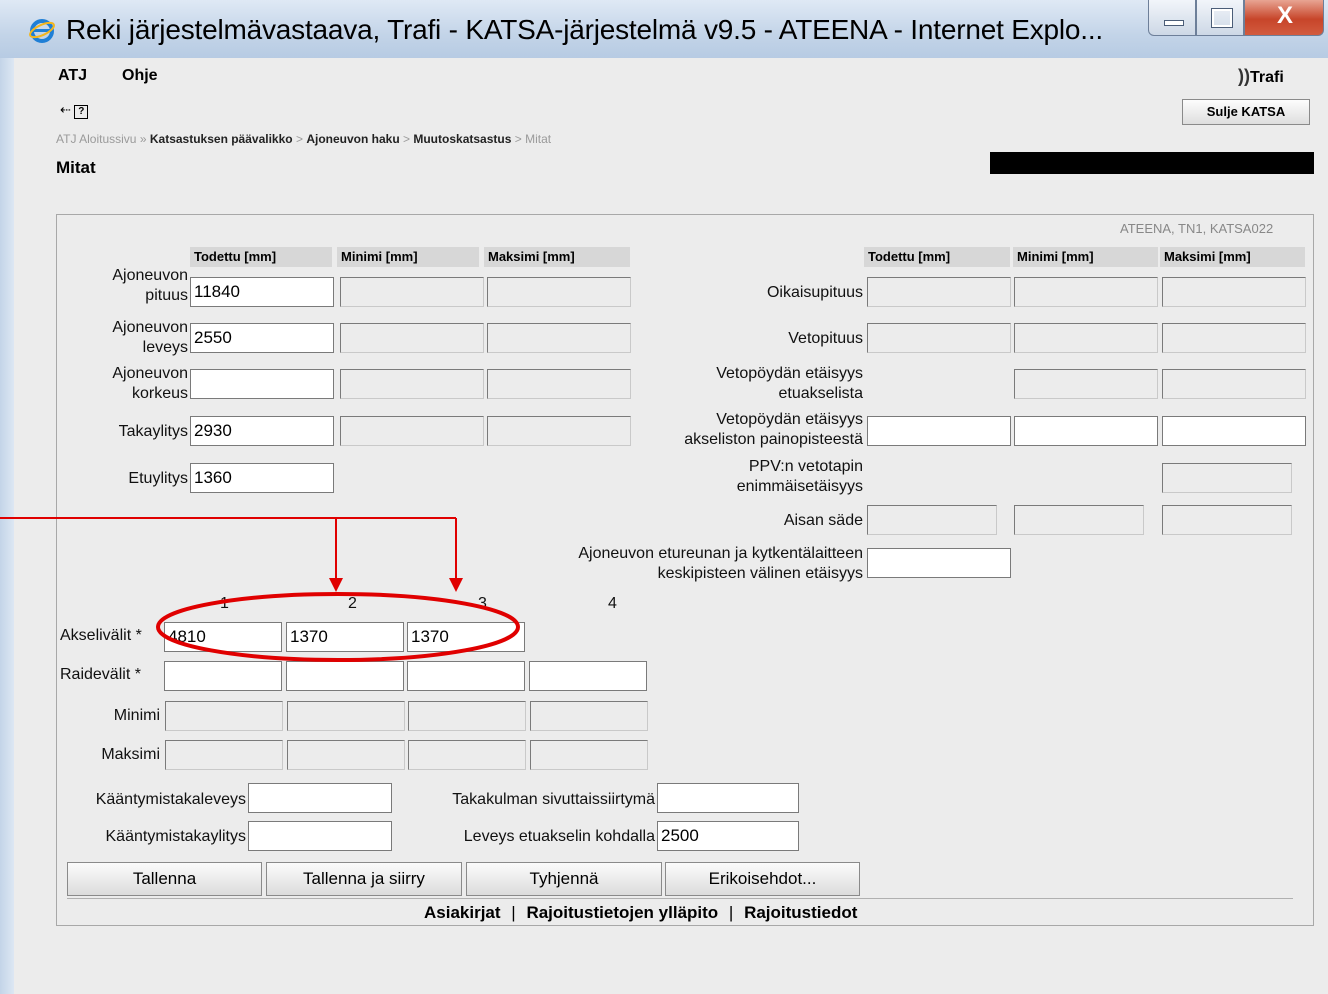  Describe the element at coordinates (338, 627) in the screenshot. I see `annotation-ellipse` at that location.